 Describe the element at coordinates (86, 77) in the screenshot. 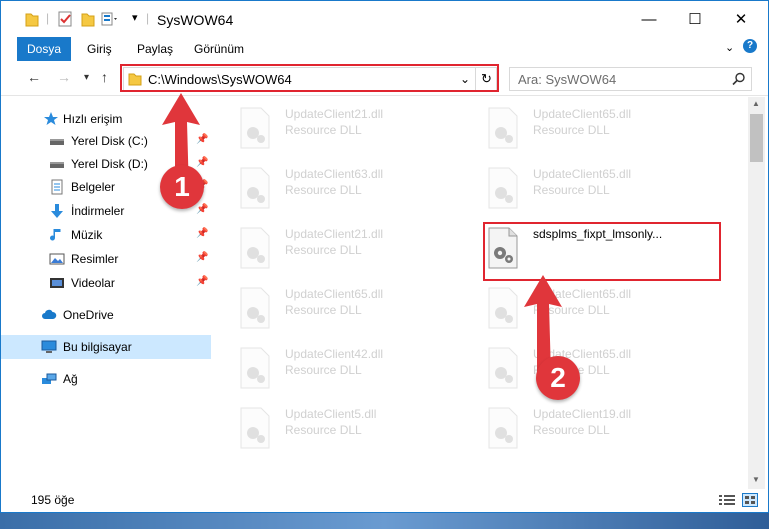

I see `recent-locations-icon: ▾` at that location.